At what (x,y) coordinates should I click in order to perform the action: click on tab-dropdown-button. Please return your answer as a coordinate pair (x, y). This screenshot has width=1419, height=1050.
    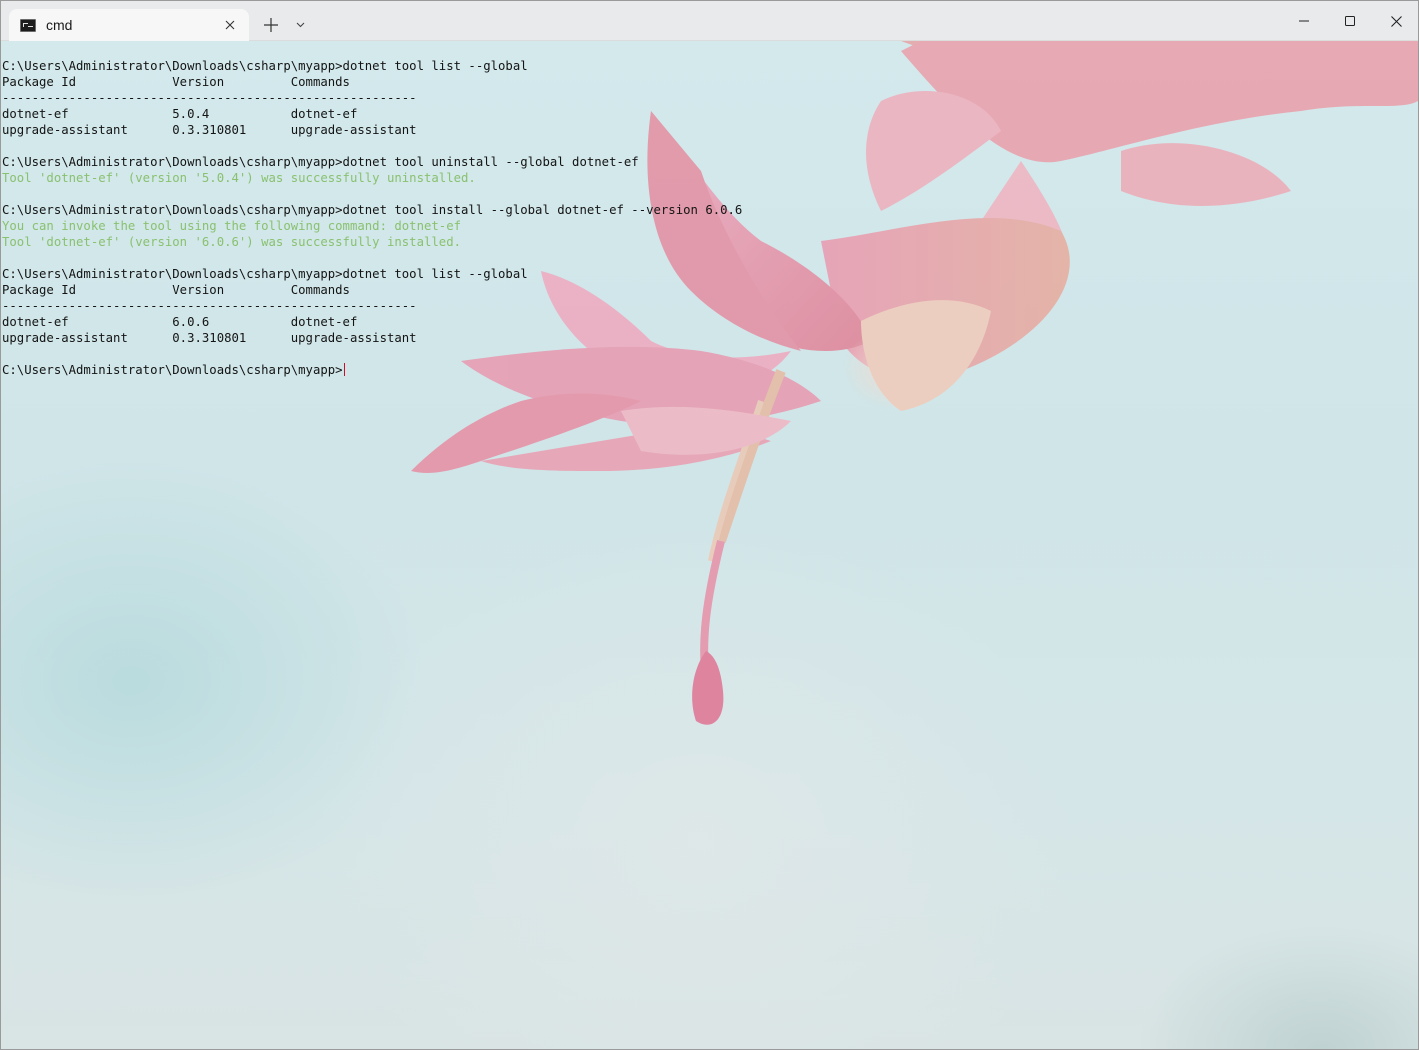
    Looking at the image, I should click on (300, 25).